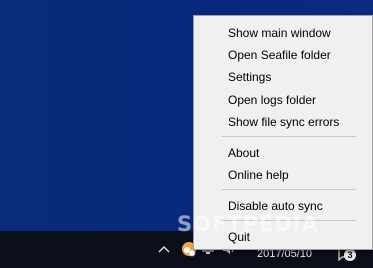 This screenshot has height=268, width=373. What do you see at coordinates (279, 33) in the screenshot?
I see `menu-item-show-main-window: Show main window` at bounding box center [279, 33].